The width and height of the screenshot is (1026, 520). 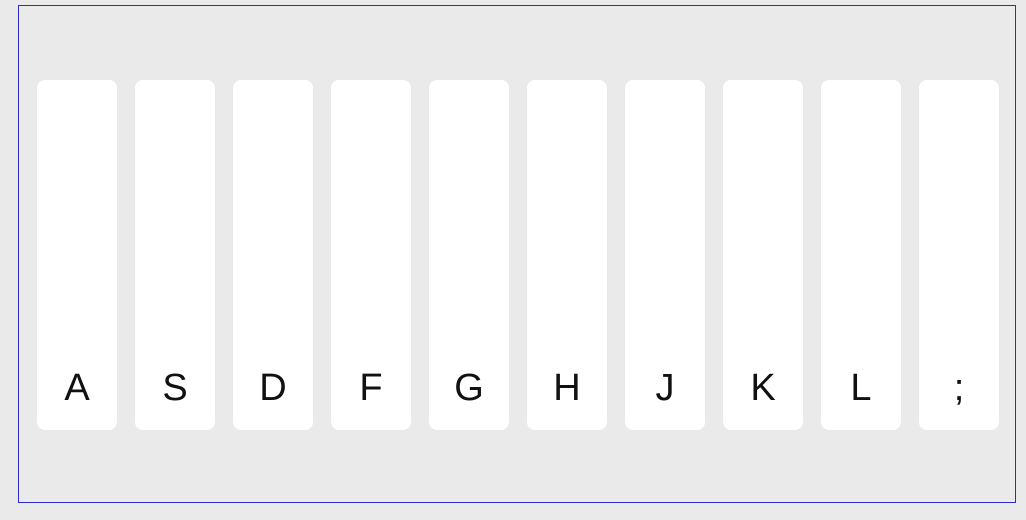 What do you see at coordinates (763, 388) in the screenshot?
I see `key-label: K` at bounding box center [763, 388].